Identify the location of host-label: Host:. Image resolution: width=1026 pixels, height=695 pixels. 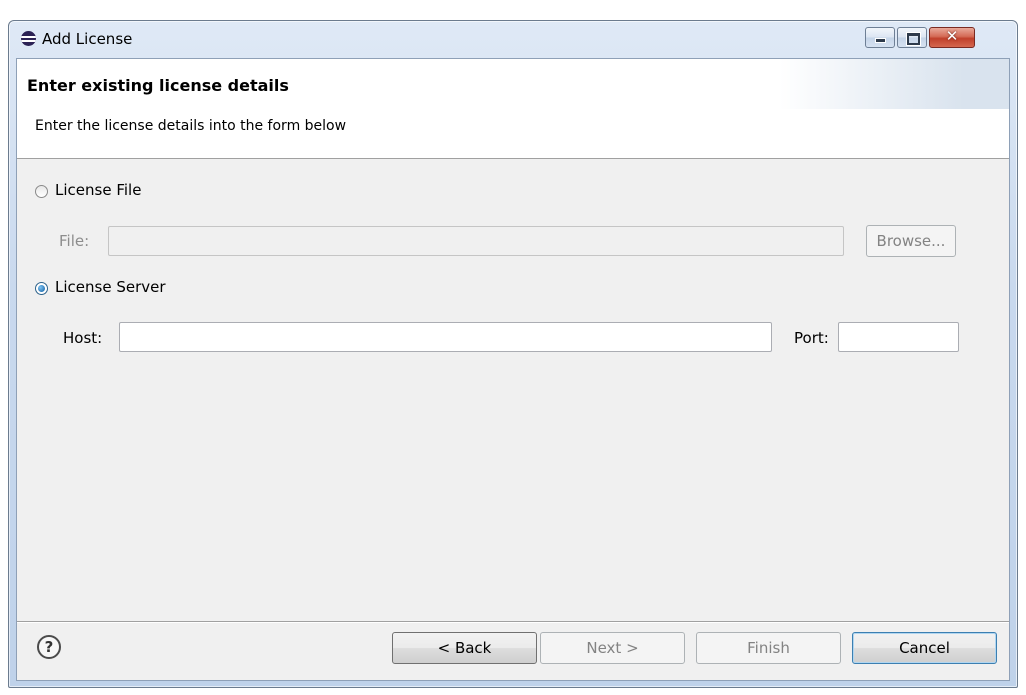
(83, 338).